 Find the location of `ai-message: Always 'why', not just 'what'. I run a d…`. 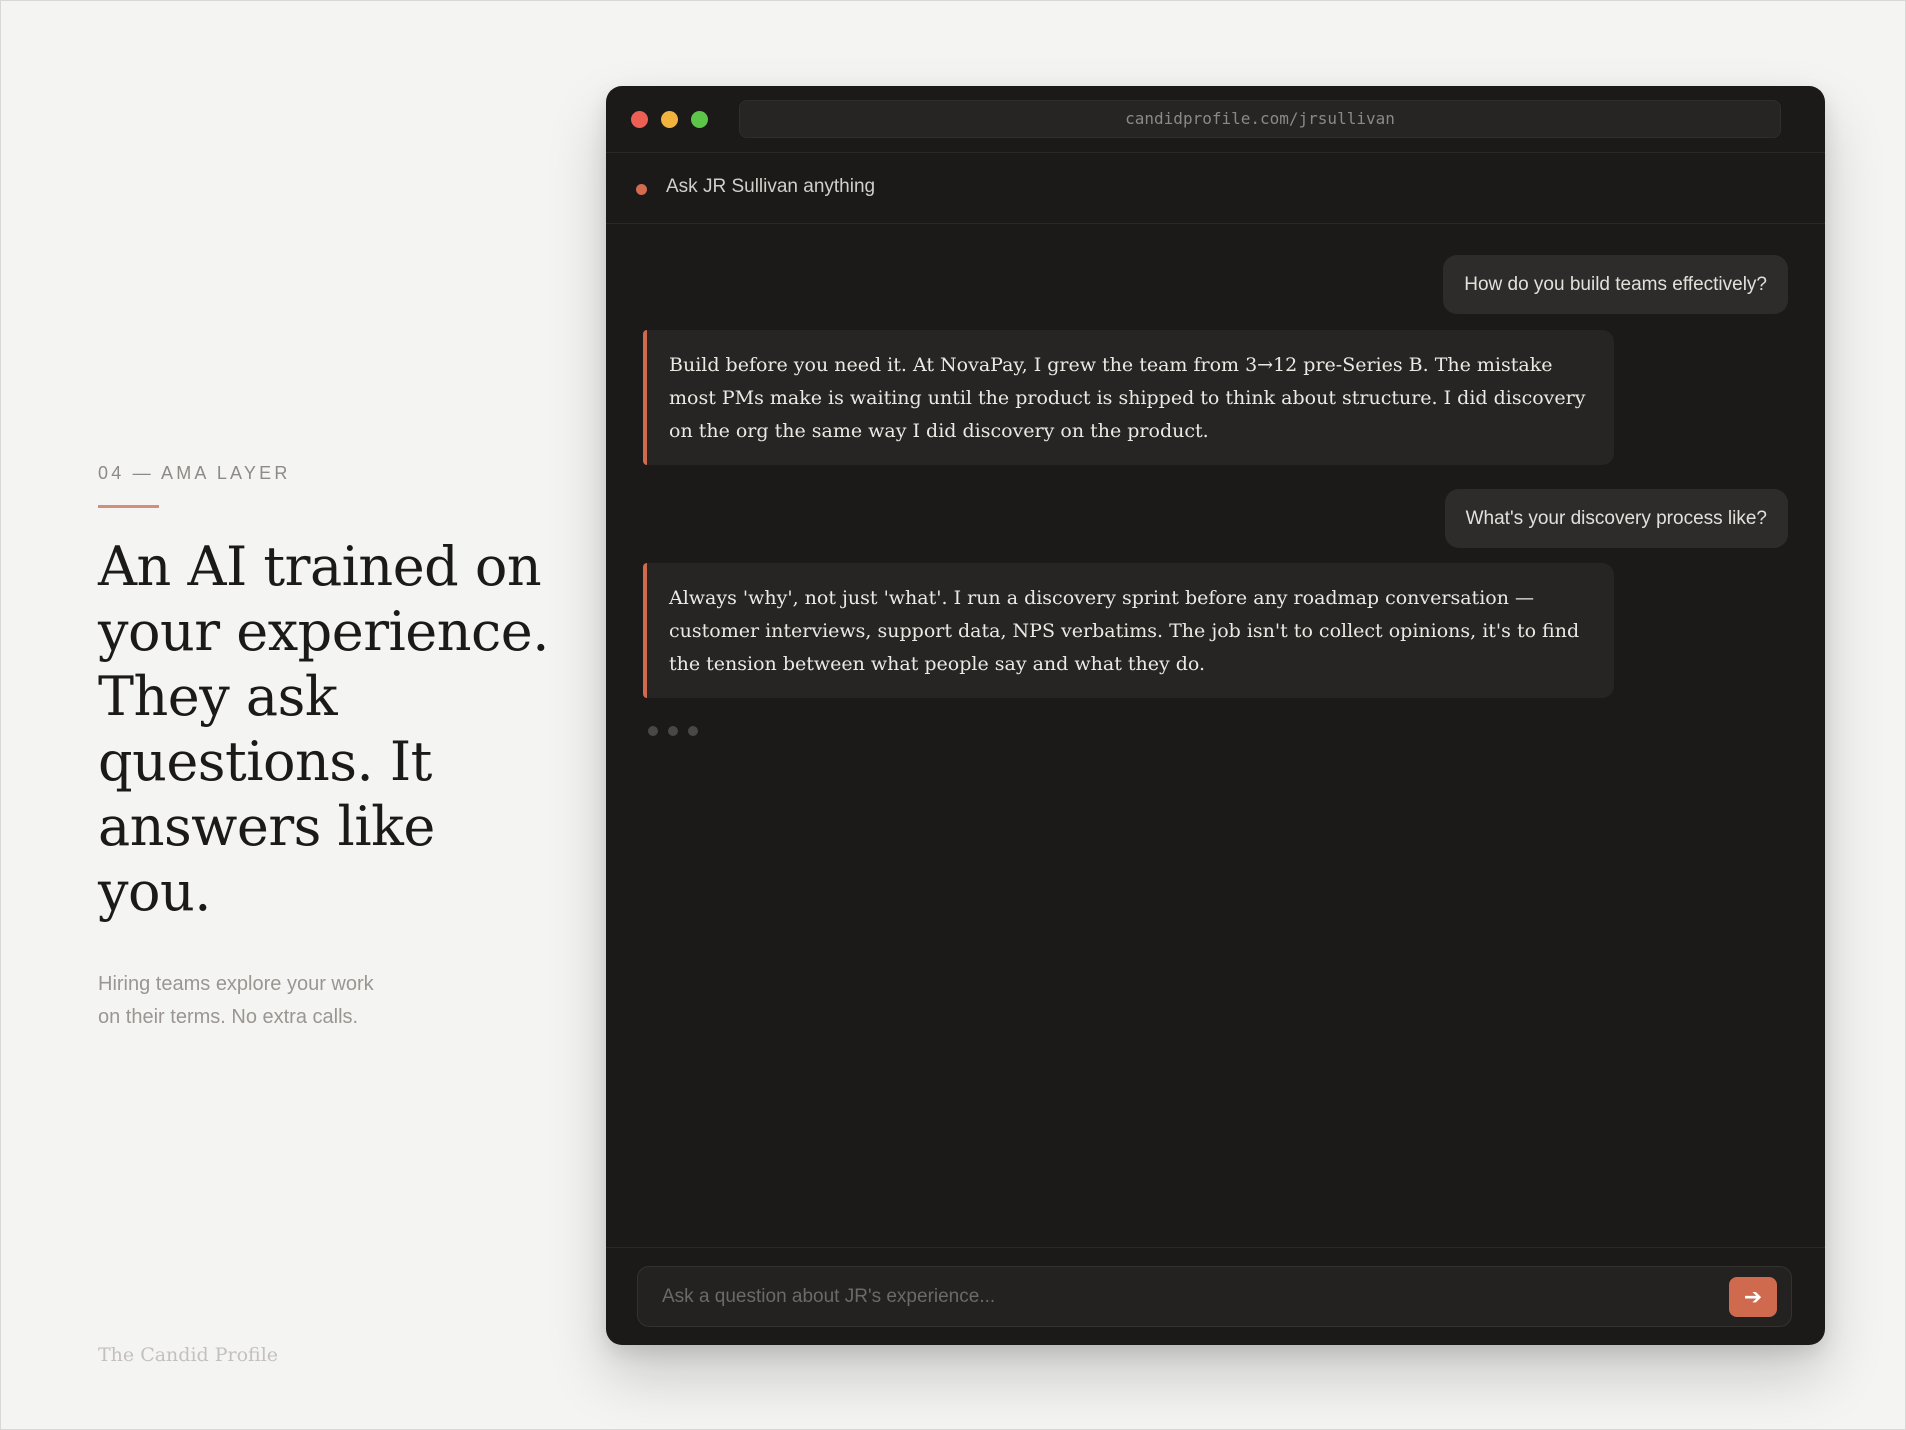

ai-message: Always 'why', not just 'what'. I run a d… is located at coordinates (1128, 630).